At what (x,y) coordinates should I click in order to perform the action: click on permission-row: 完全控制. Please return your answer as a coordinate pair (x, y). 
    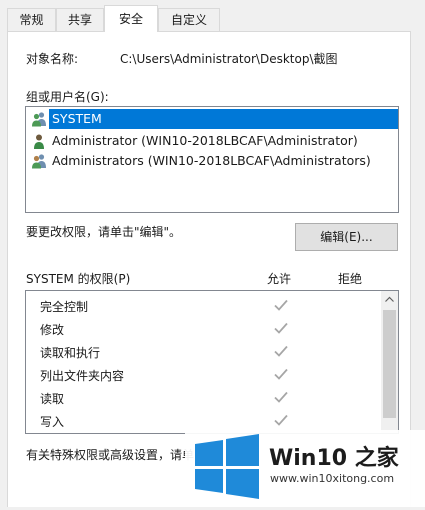
    Looking at the image, I should click on (203, 306).